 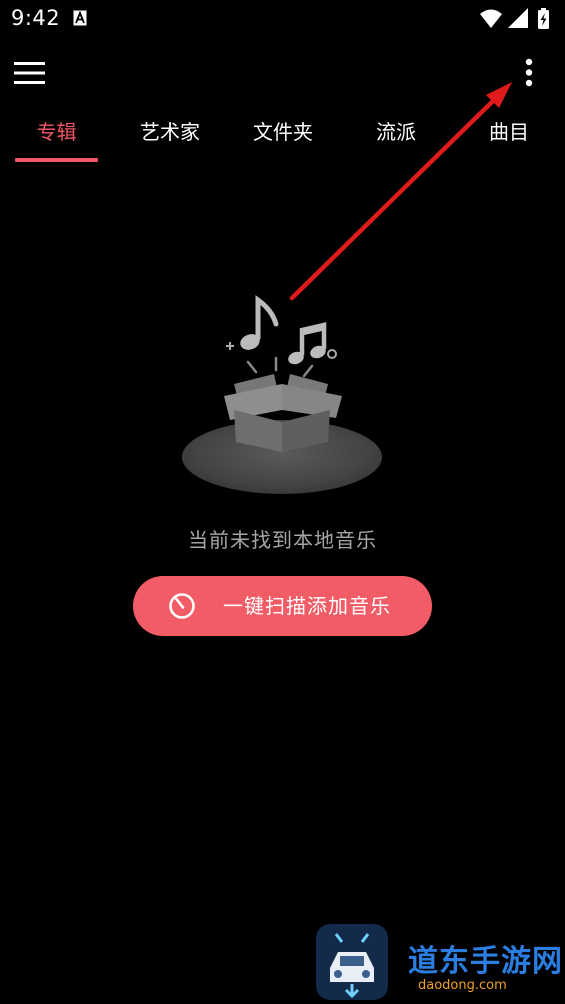 What do you see at coordinates (543, 18) in the screenshot?
I see `battery-charging-icon` at bounding box center [543, 18].